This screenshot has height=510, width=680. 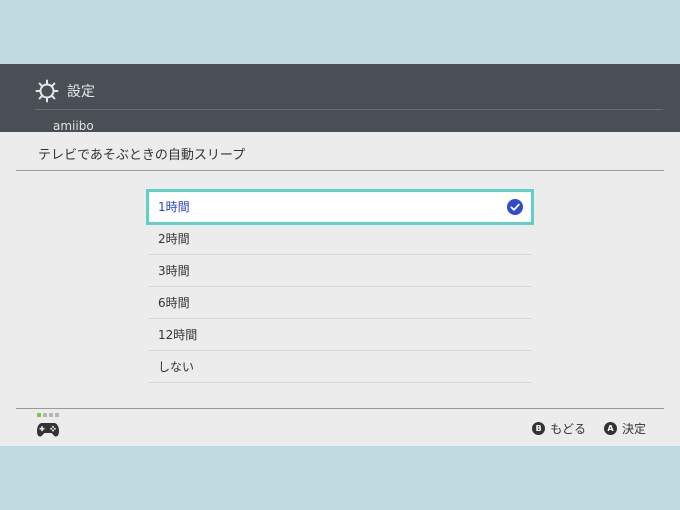 I want to click on controller-status, so click(x=48, y=425).